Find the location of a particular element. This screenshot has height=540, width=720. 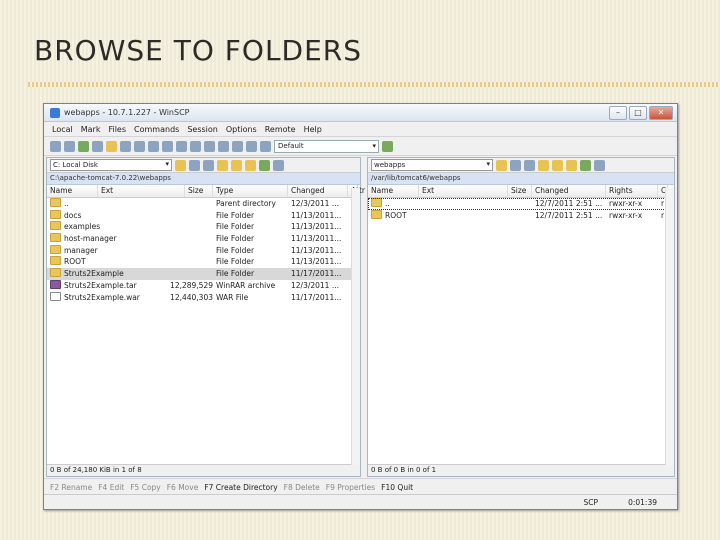

menu-mark: Mark is located at coordinates (91, 129).